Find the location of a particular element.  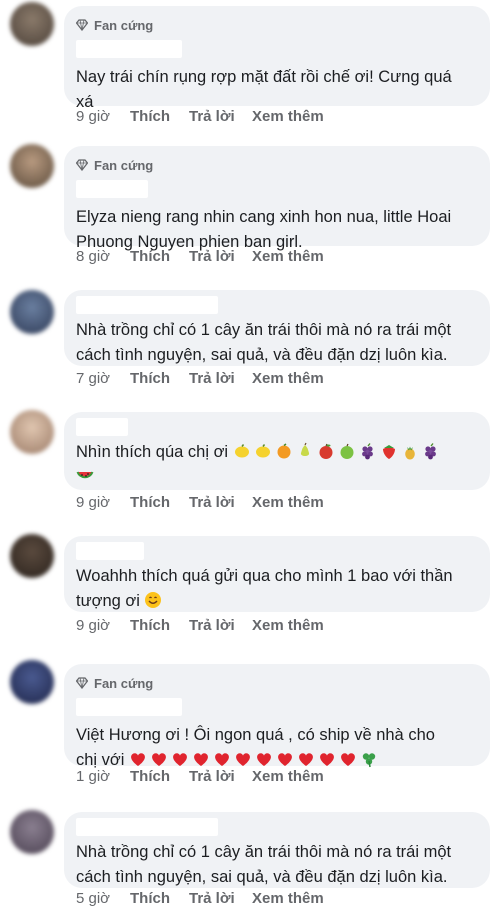

comment-actions: 7 giờ Thích Trả lời Xem thêm is located at coordinates (200, 378).